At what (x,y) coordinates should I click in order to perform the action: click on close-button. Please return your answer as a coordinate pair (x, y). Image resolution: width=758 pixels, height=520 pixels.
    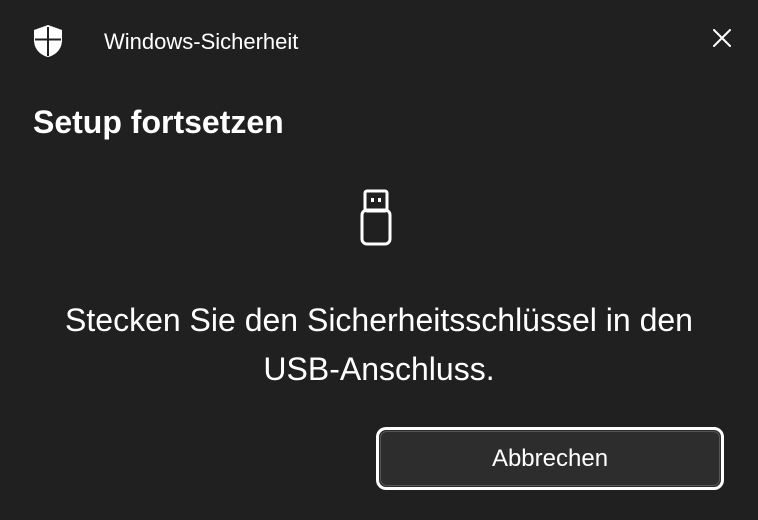
    Looking at the image, I should click on (722, 40).